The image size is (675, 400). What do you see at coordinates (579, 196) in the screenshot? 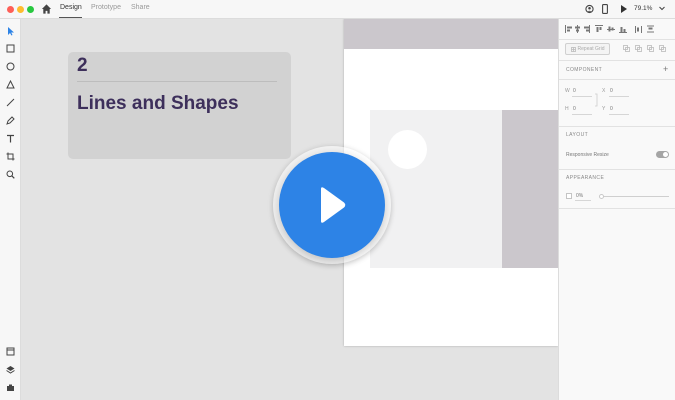
I see `opacity-value: 0%` at bounding box center [579, 196].